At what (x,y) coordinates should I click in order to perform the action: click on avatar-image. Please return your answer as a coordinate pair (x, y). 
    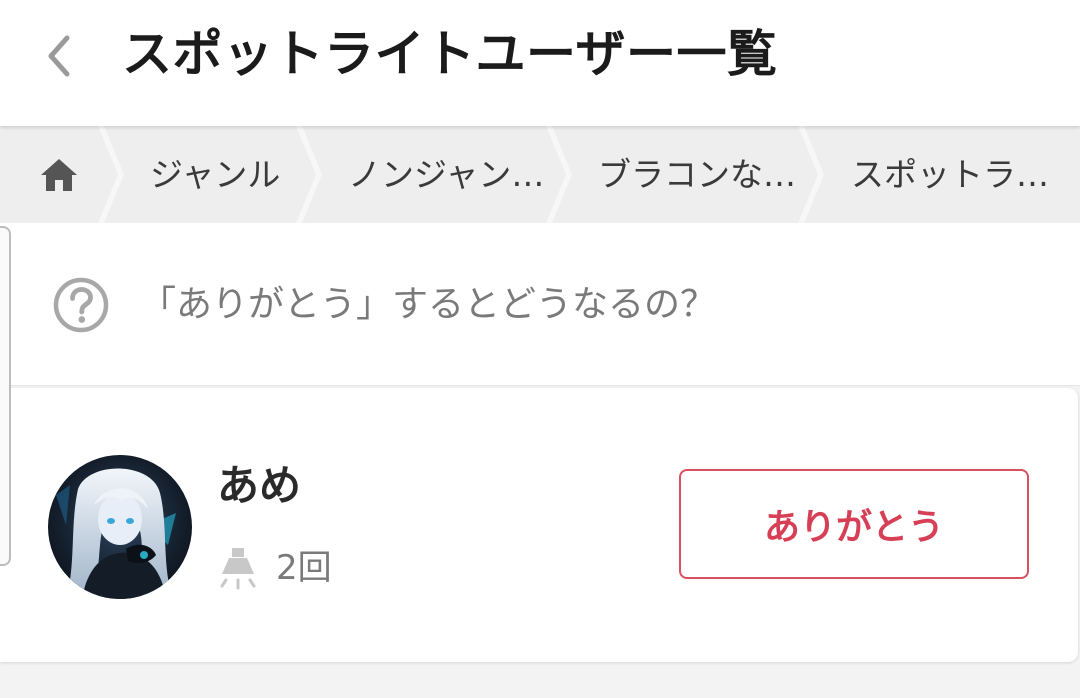
    Looking at the image, I should click on (120, 527).